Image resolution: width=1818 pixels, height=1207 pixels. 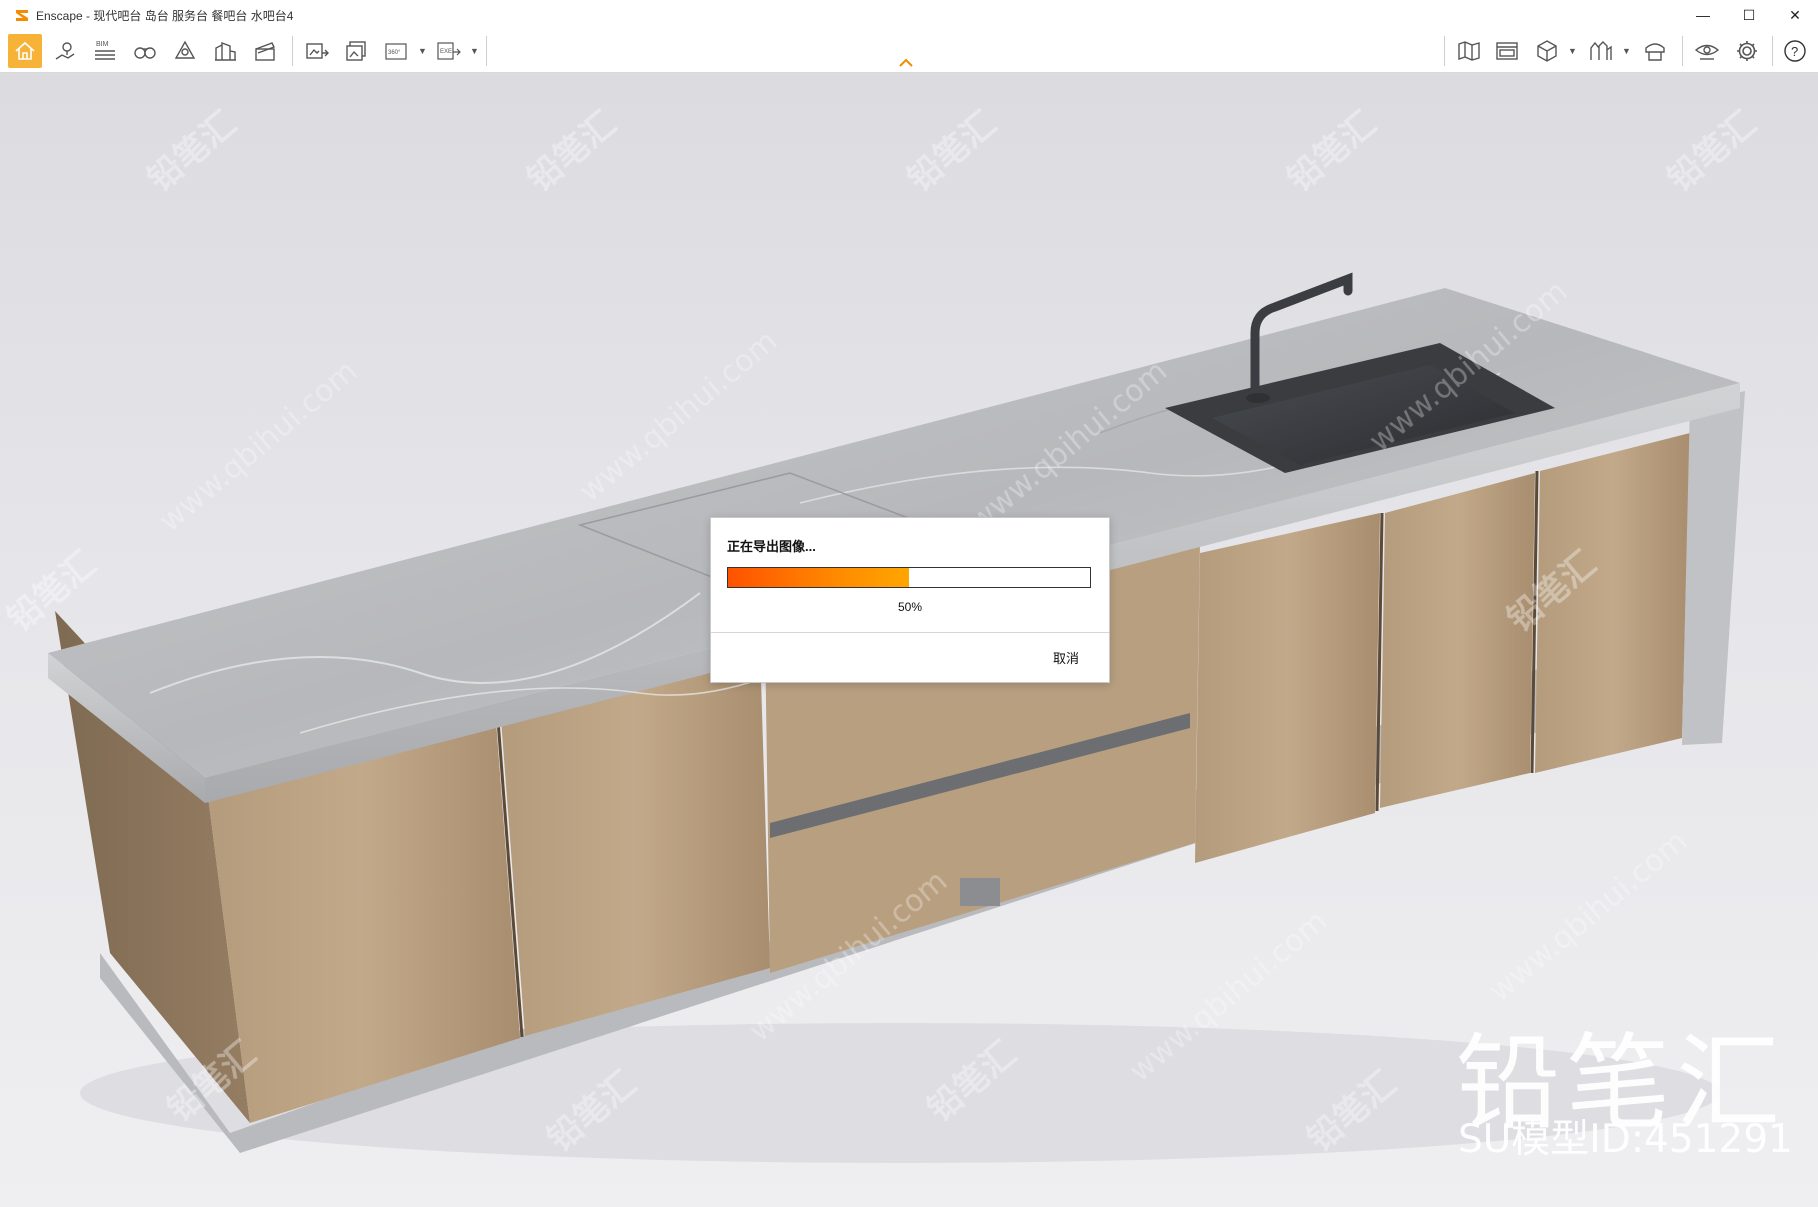 I want to click on skyline-icon, so click(x=1601, y=50).